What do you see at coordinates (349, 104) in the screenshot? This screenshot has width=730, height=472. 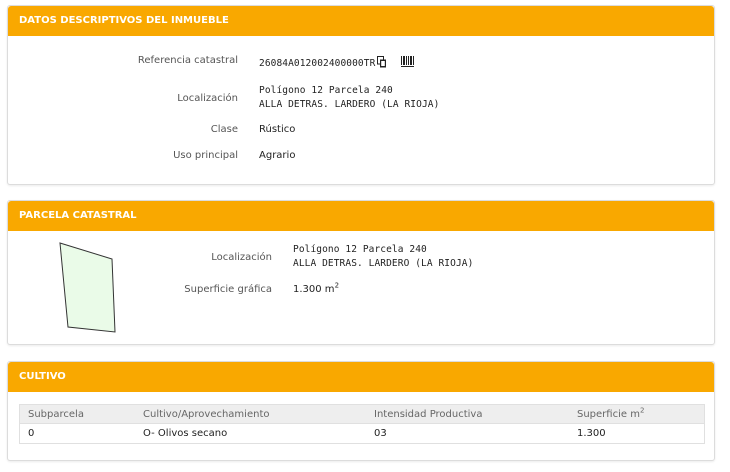 I see `localizacion-line2: ALLA DETRAS. LARDERO (LA RIOJA)` at bounding box center [349, 104].